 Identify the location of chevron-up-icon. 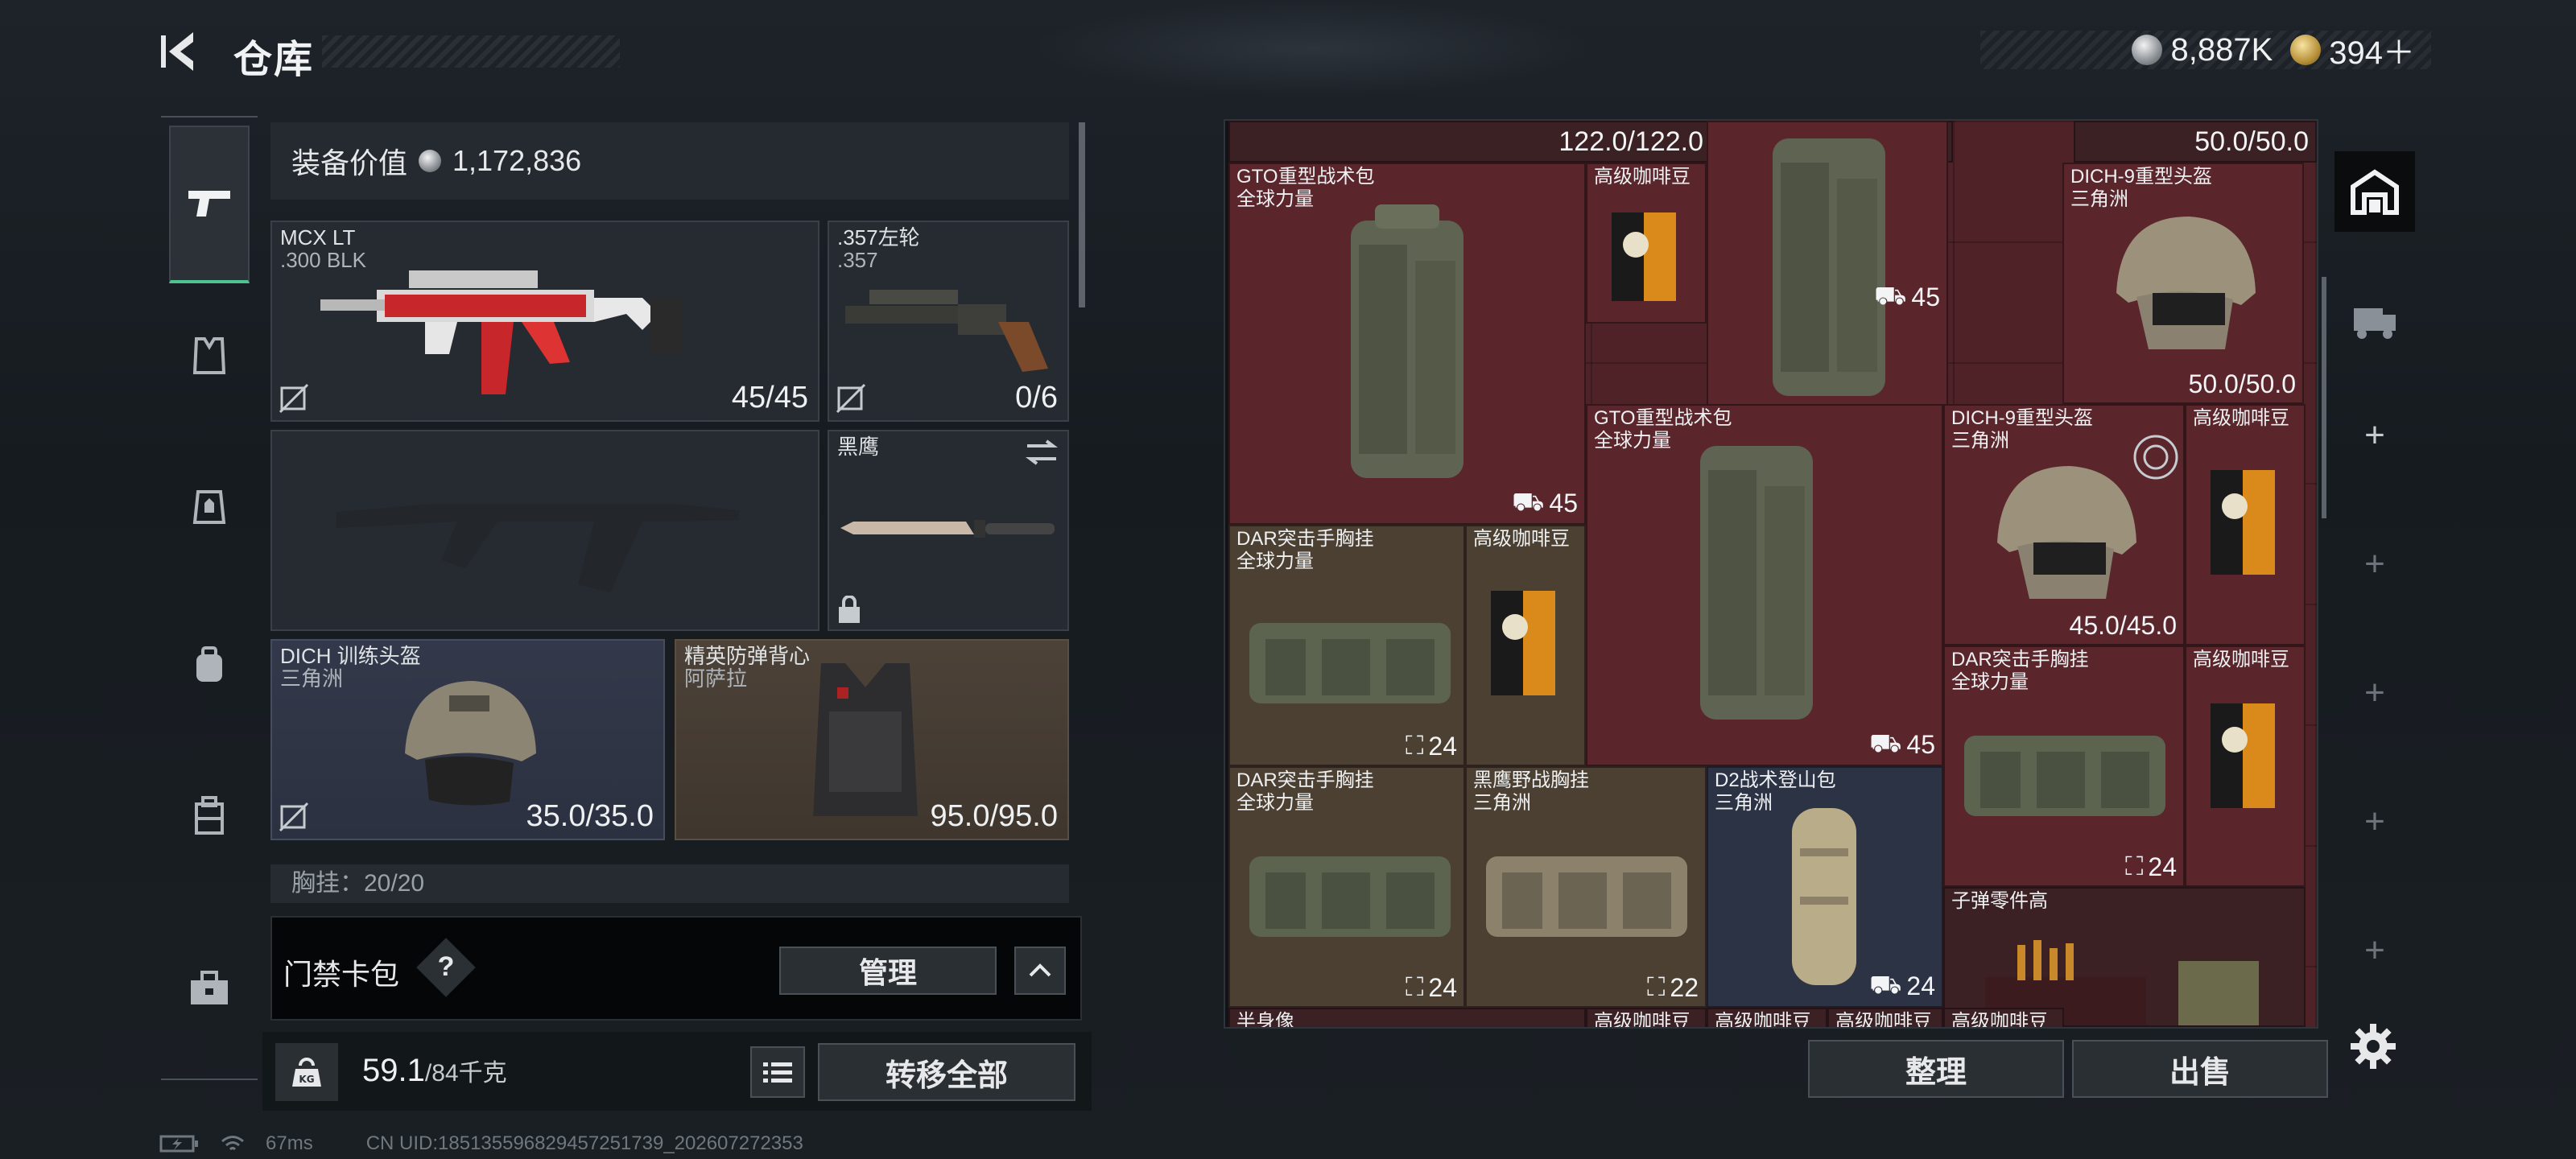
(1040, 970).